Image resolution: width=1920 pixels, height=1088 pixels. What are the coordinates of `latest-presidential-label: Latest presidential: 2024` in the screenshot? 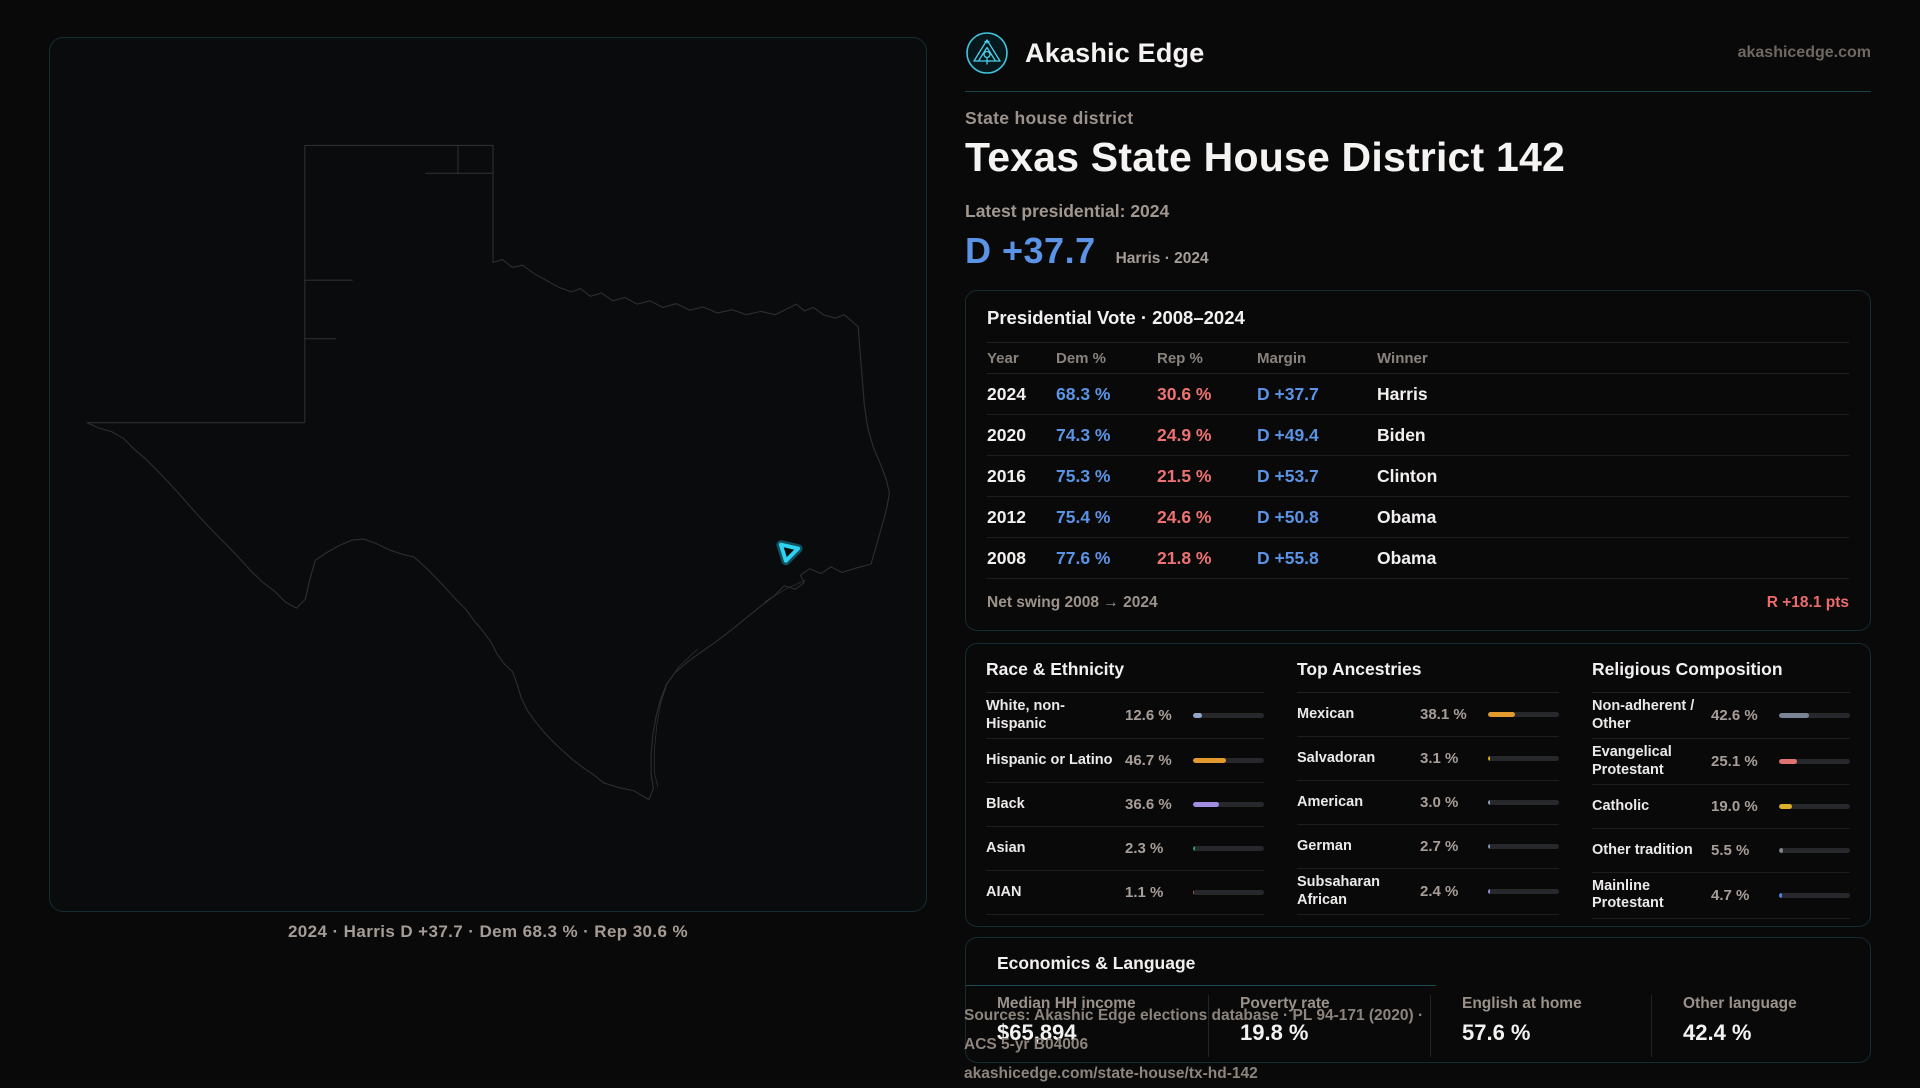 It's located at (1067, 211).